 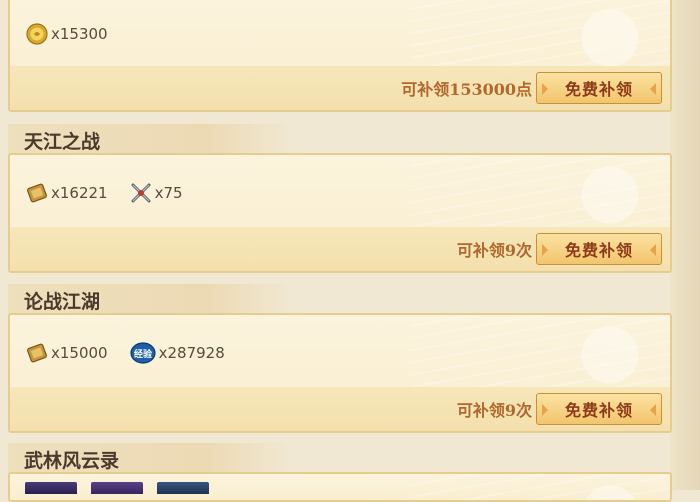 What do you see at coordinates (151, 299) in the screenshot?
I see `section-header-lunzhan: 论战江湖` at bounding box center [151, 299].